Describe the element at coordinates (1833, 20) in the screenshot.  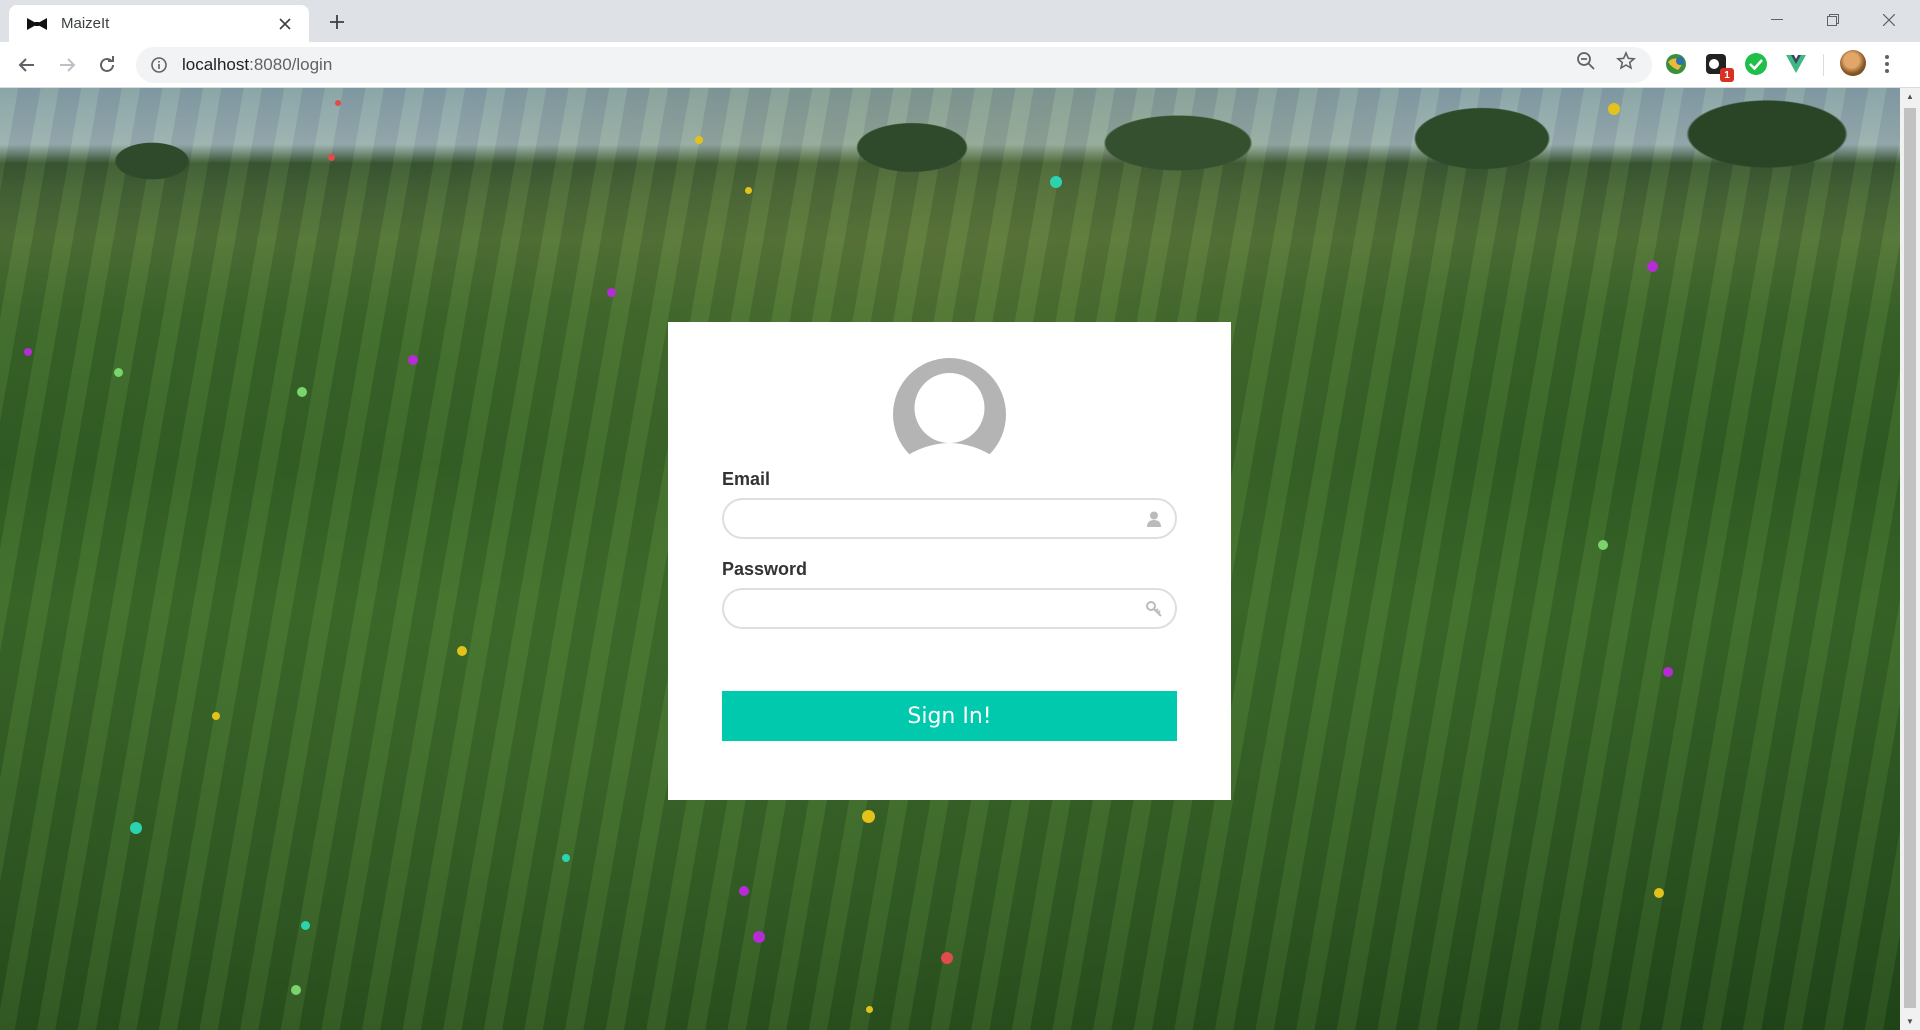
I see `restore-window-button` at that location.